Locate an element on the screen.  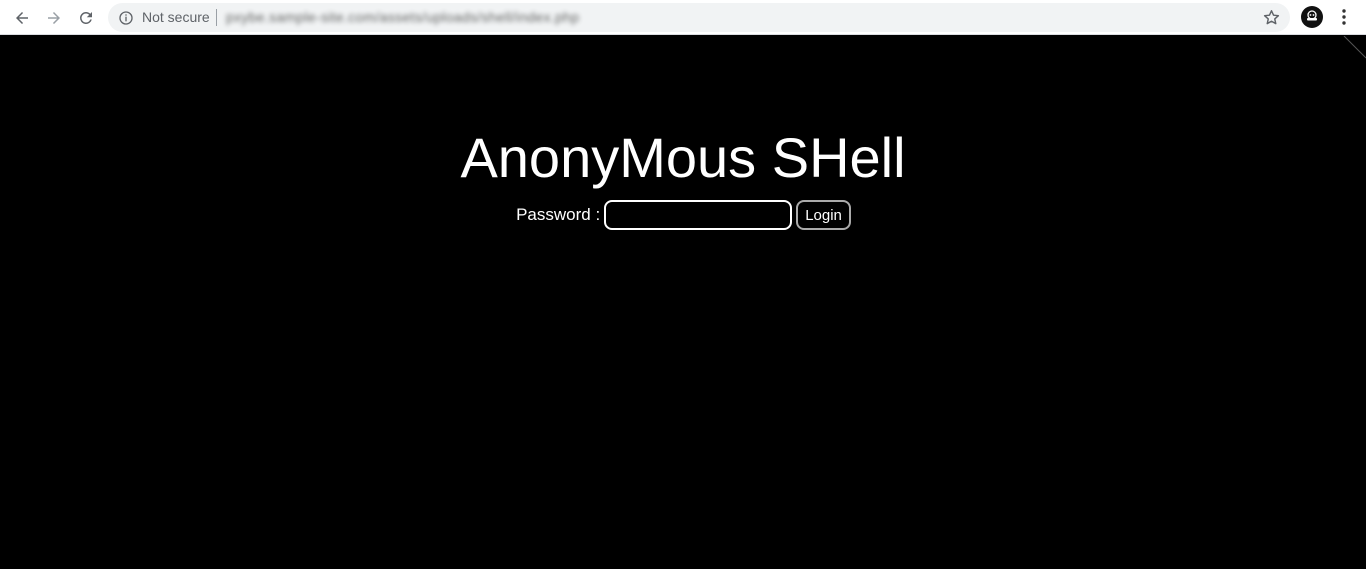
reload-icon is located at coordinates (86, 17).